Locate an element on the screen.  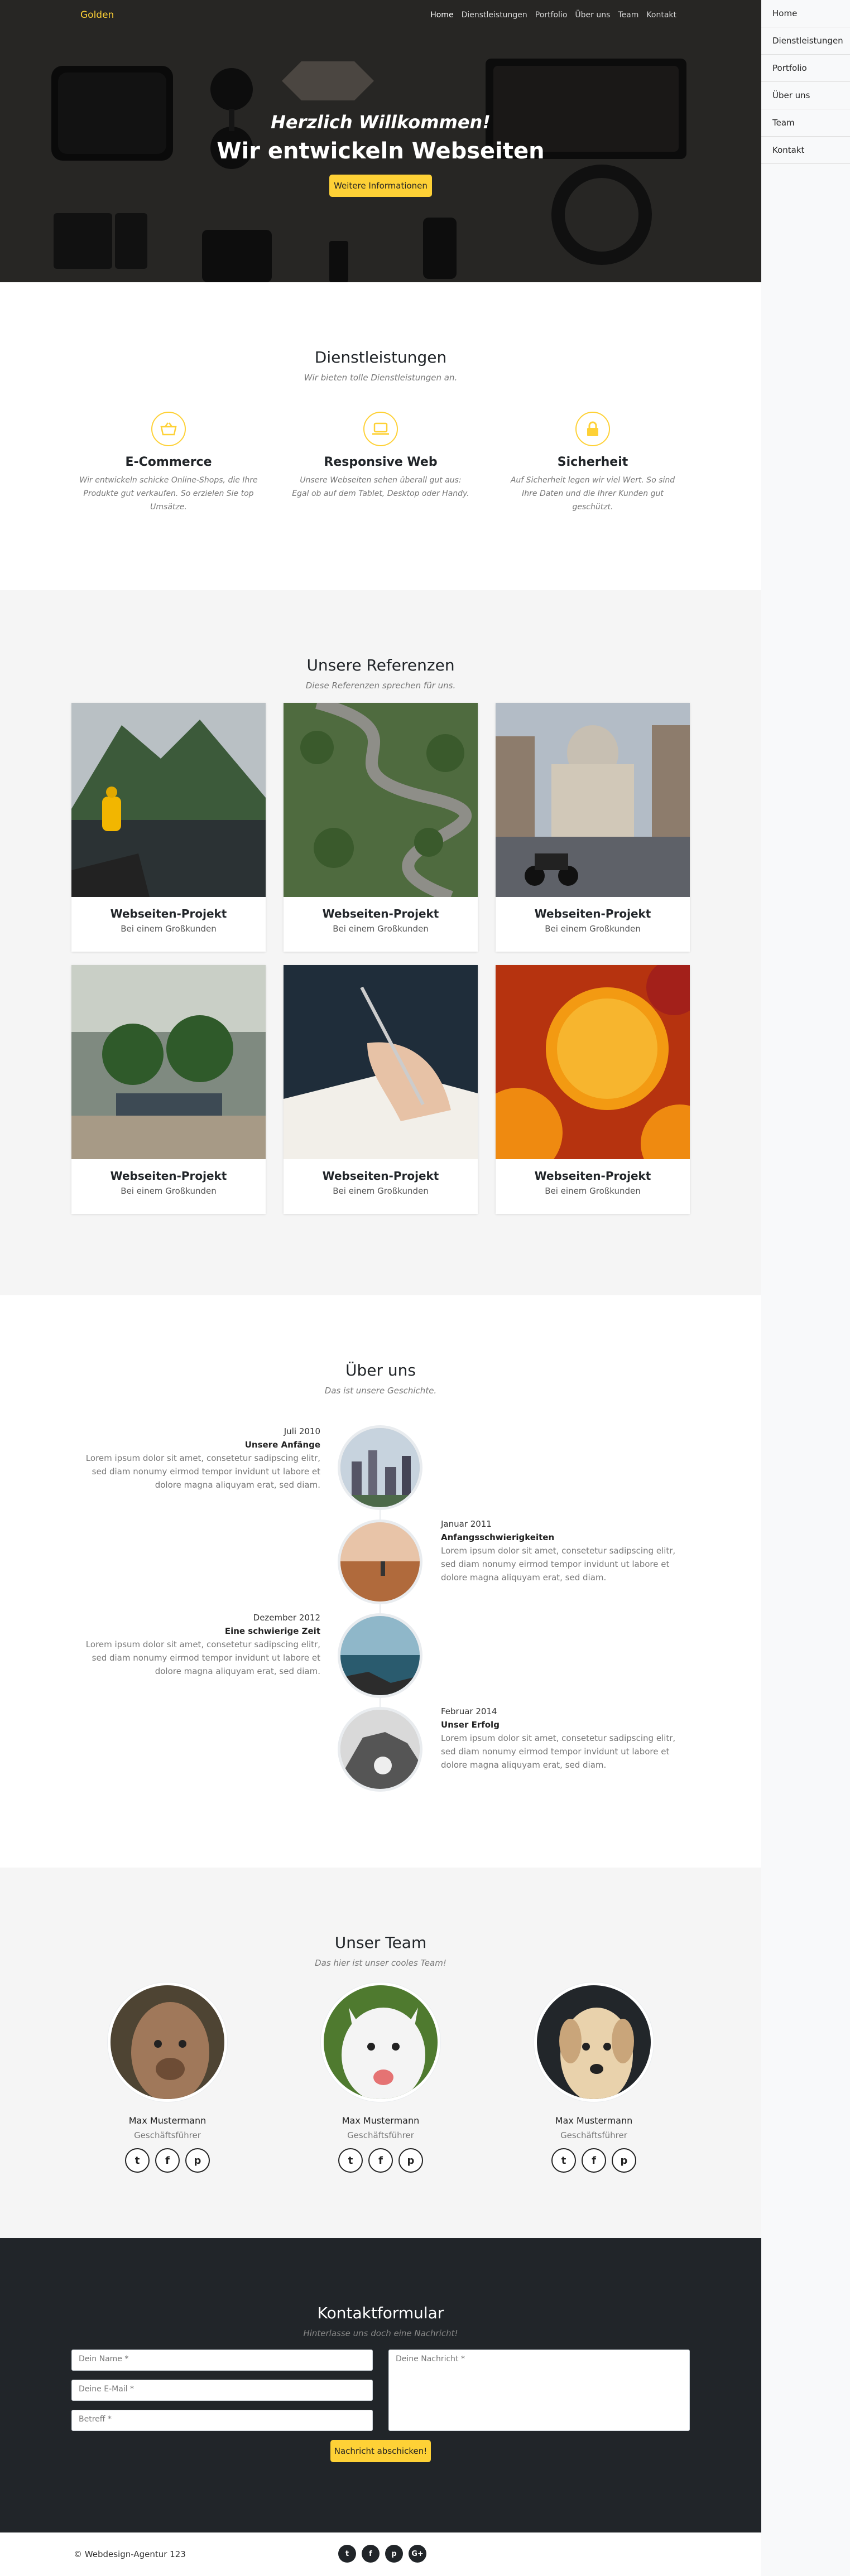
nav-link-portfolio: Portfolio is located at coordinates (551, 15).